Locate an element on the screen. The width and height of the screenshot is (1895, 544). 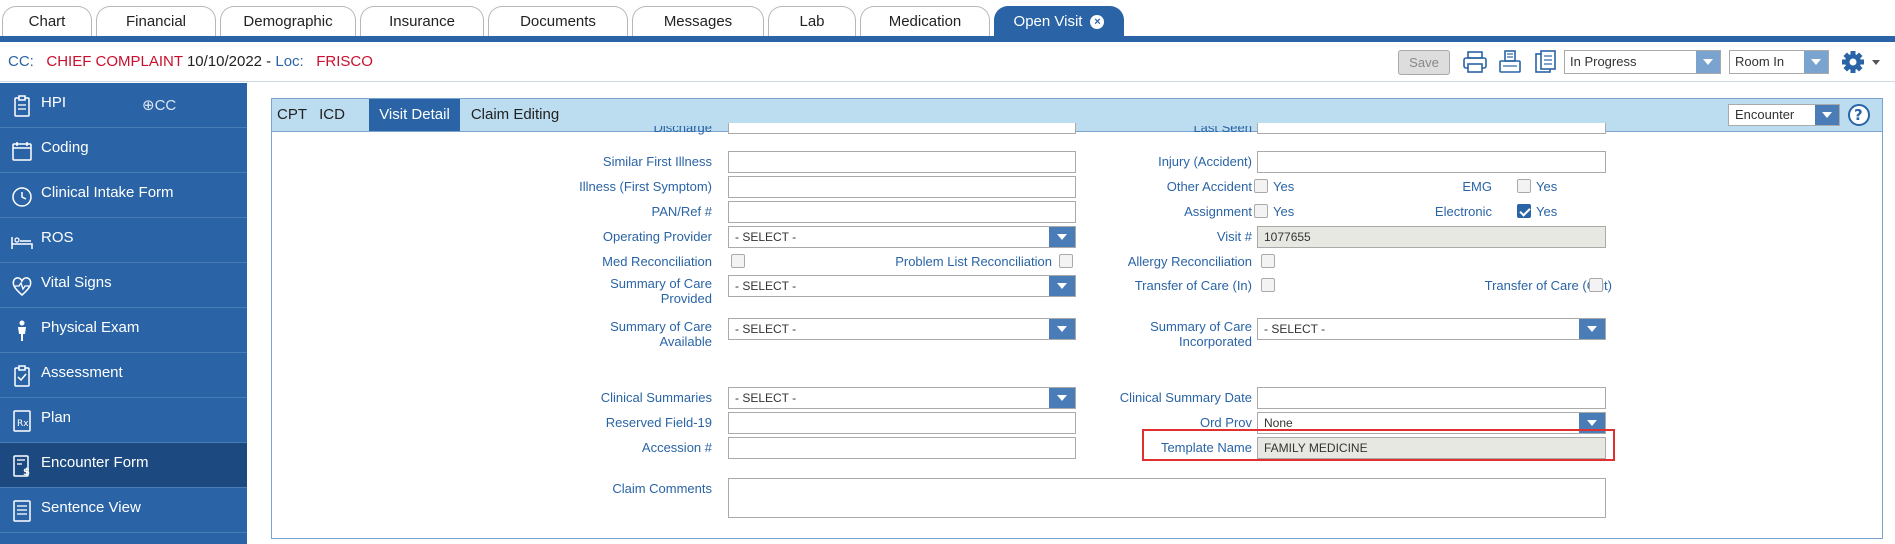
sidebar-item-physical-exam: Physical Exam is located at coordinates (123, 330).